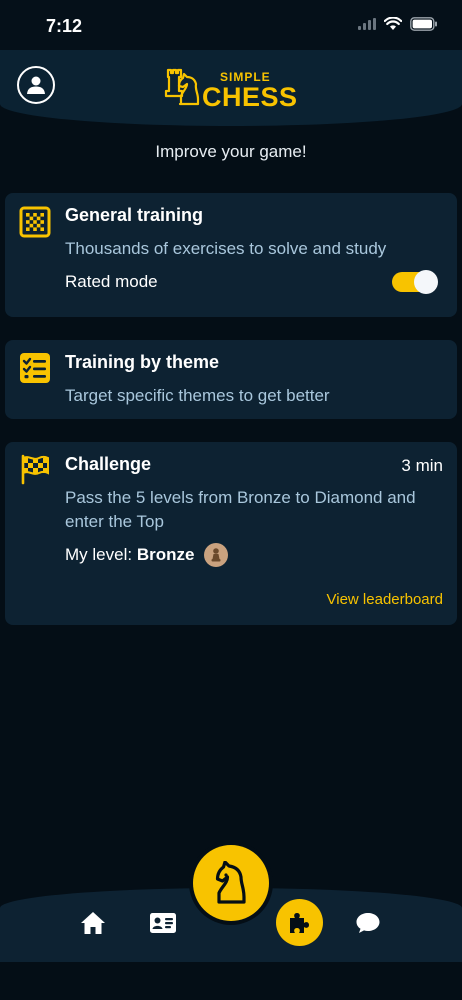  I want to click on checklist-icon, so click(35, 368).